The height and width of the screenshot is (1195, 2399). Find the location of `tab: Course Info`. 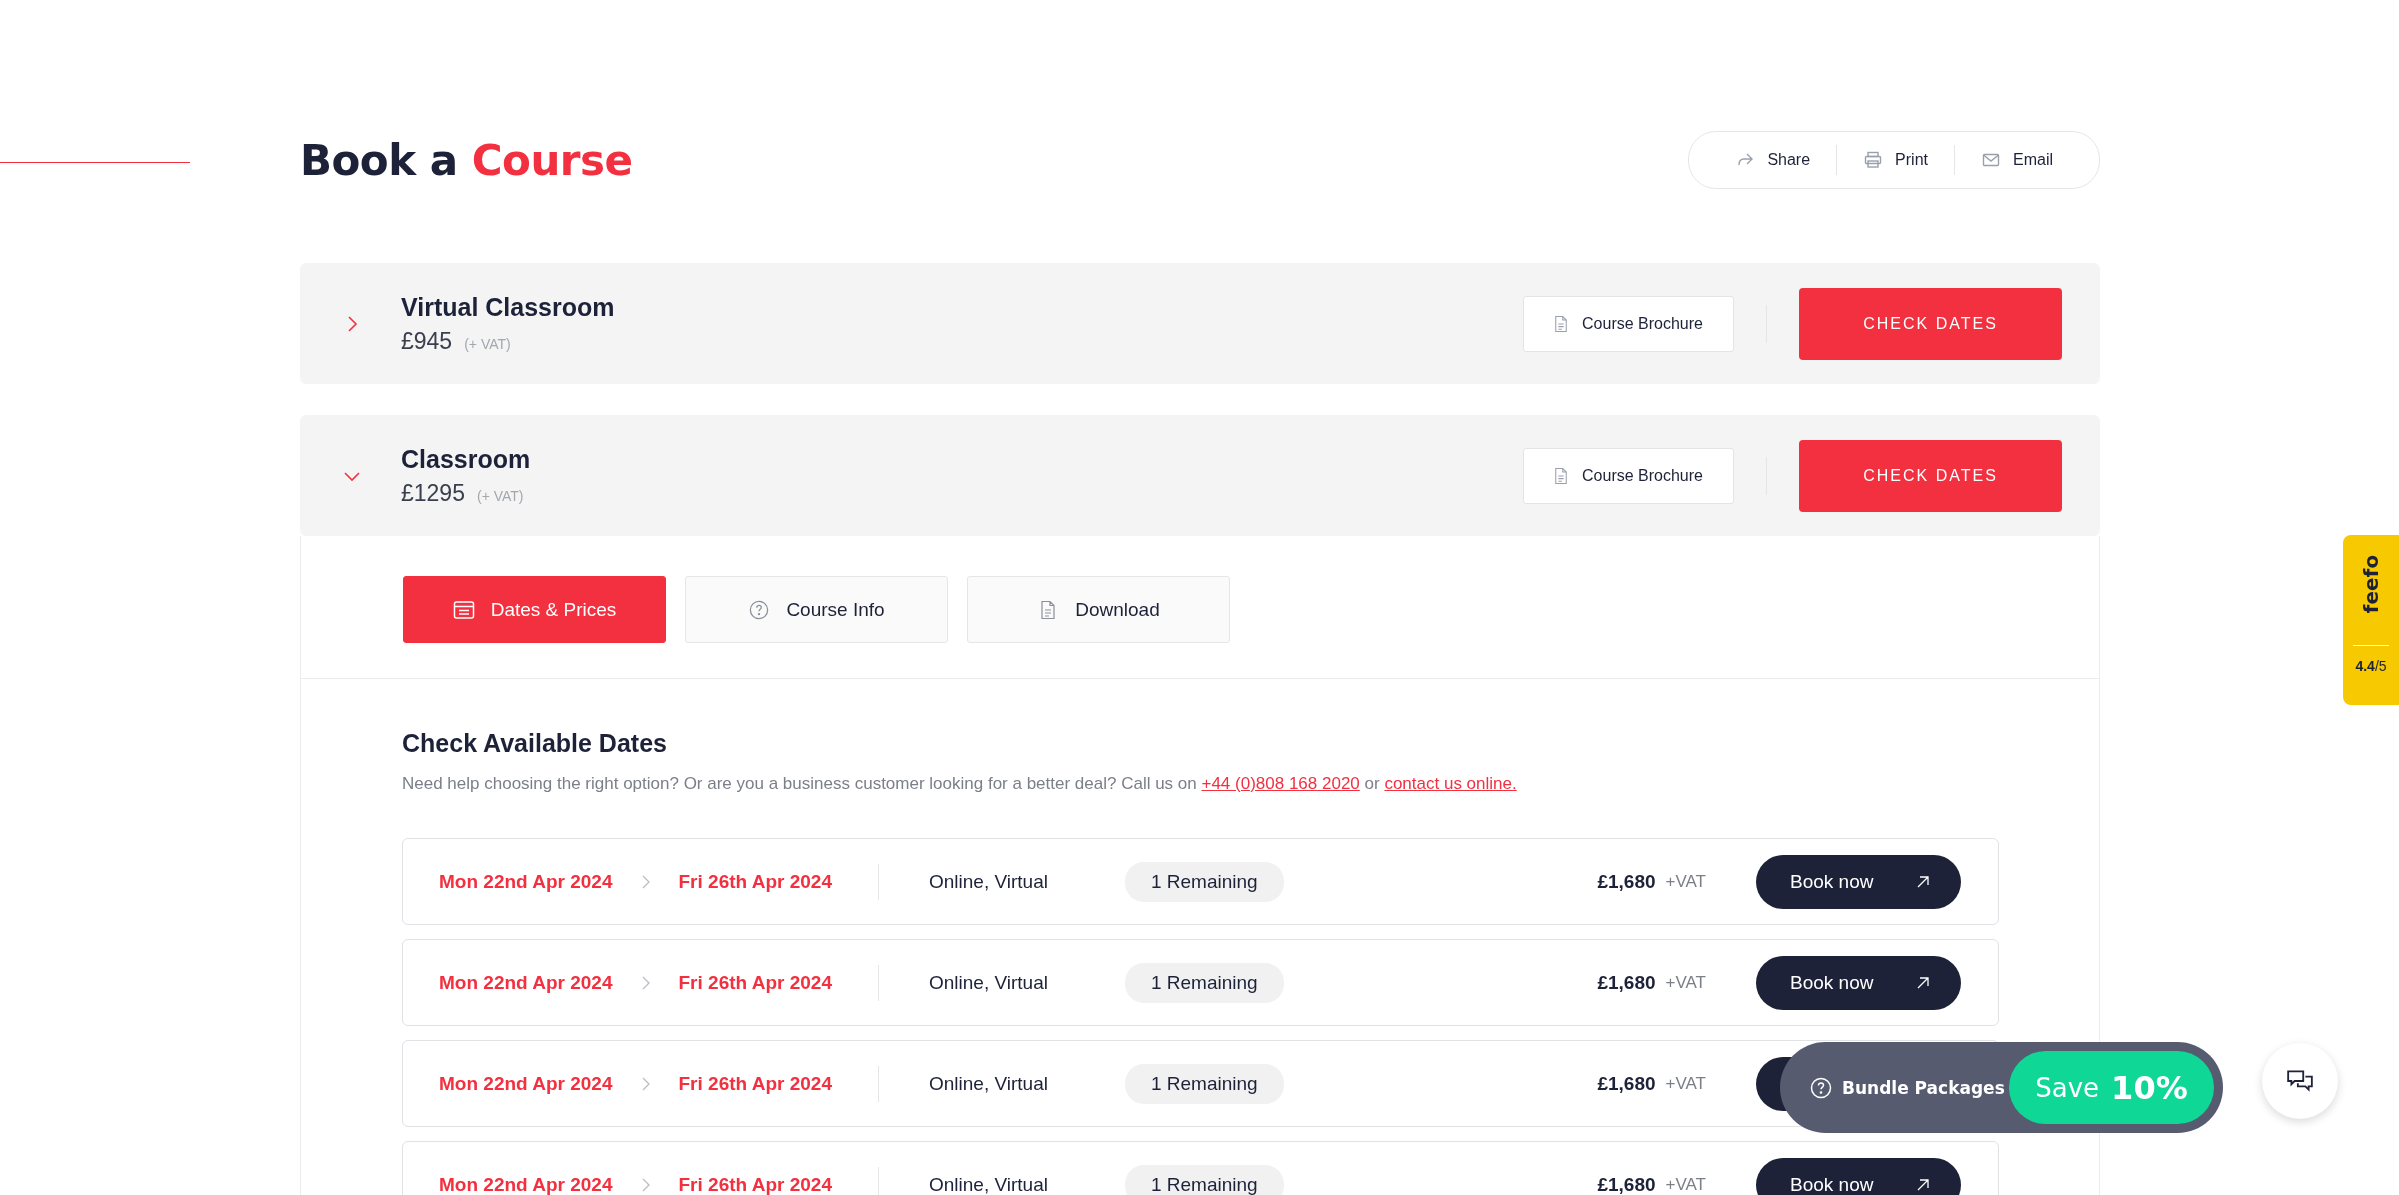

tab: Course Info is located at coordinates (816, 609).